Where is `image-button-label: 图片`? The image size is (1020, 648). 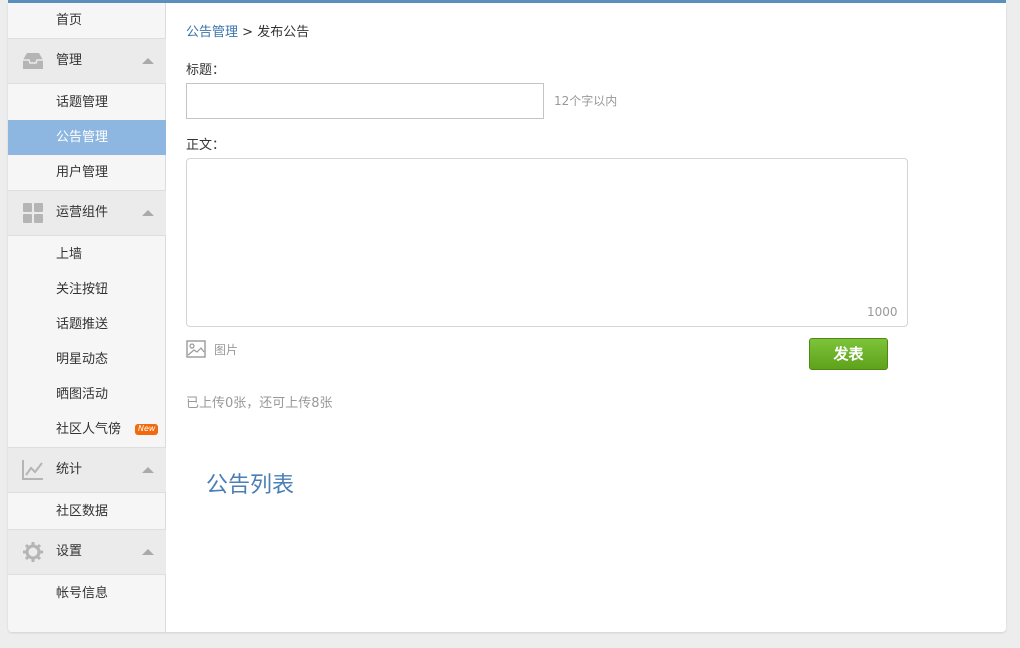
image-button-label: 图片 is located at coordinates (226, 350).